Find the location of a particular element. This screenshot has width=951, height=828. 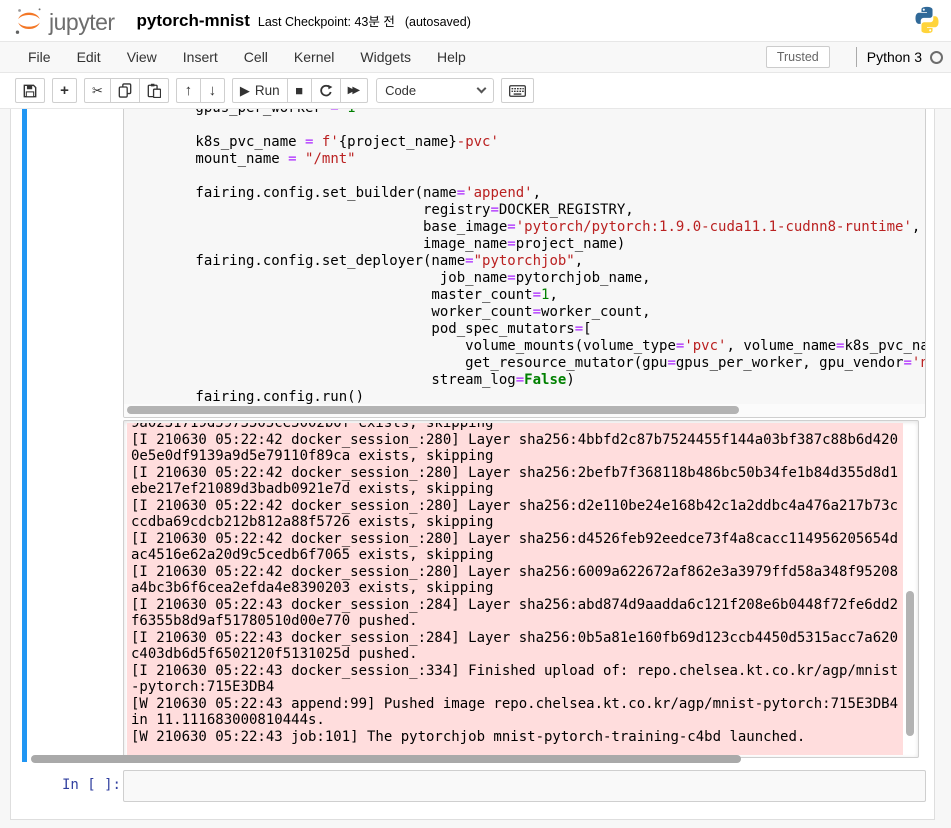

code-line: pod_spec_mutators=[ is located at coordinates (360, 329).